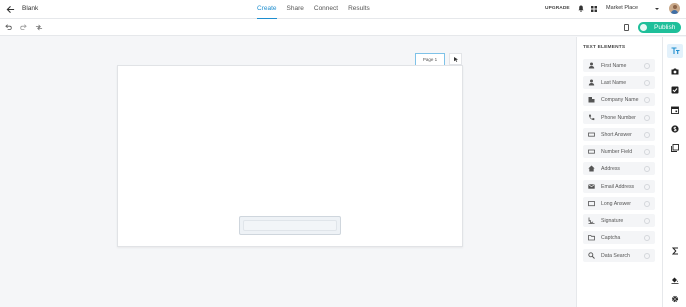  I want to click on publish-toggle: Publish, so click(659, 27).